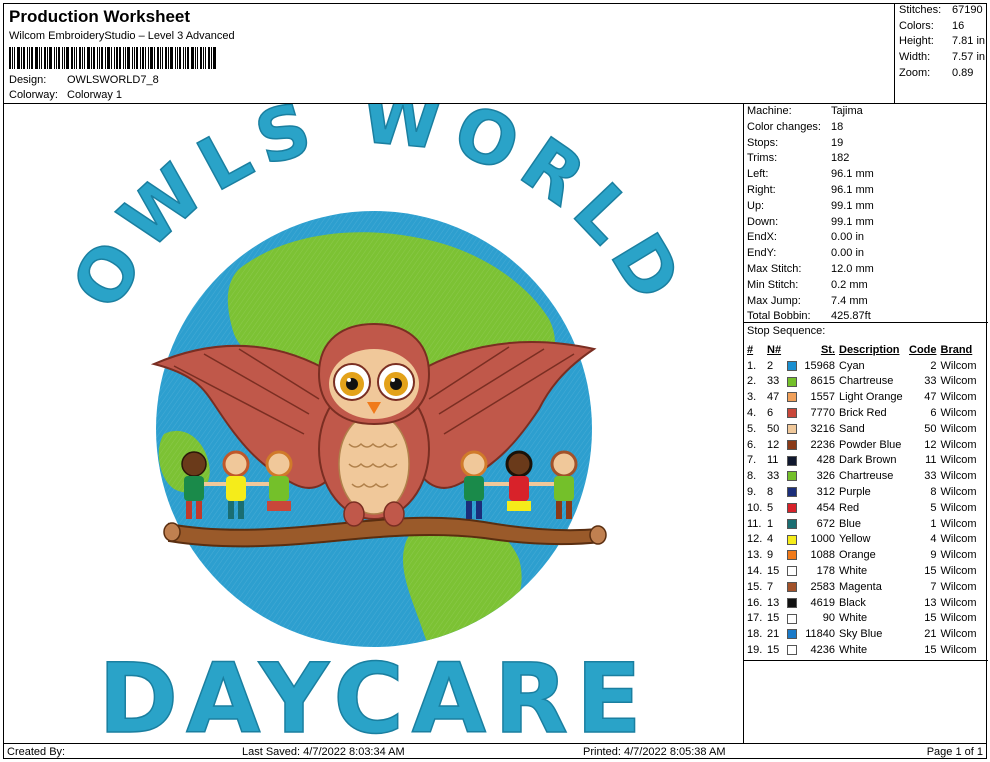  I want to click on row-stitches: 11840, so click(820, 634).